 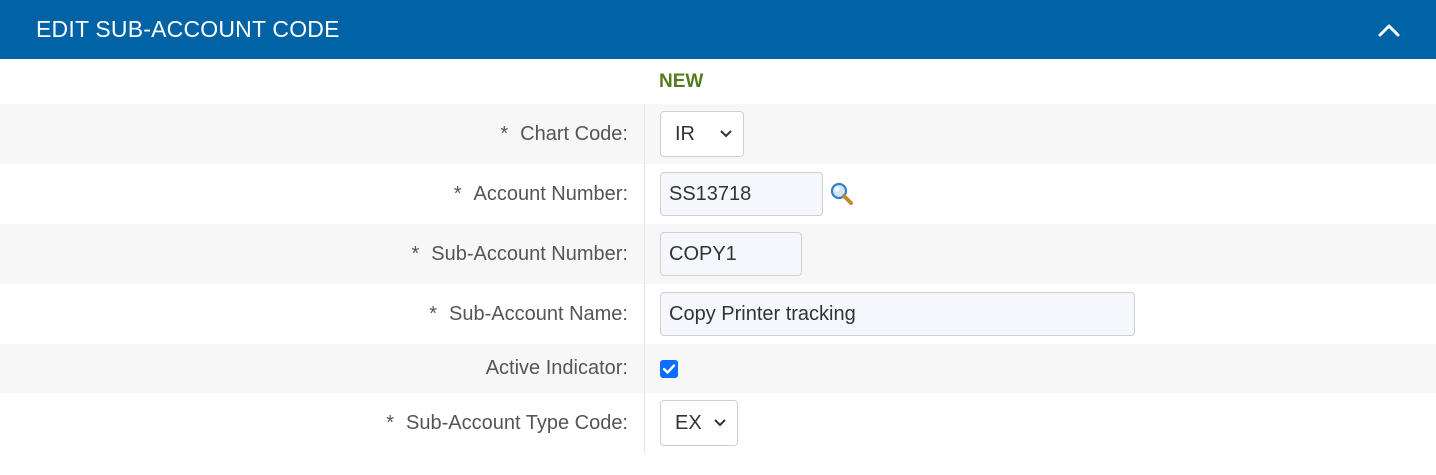 What do you see at coordinates (741, 194) in the screenshot?
I see `account-number-input` at bounding box center [741, 194].